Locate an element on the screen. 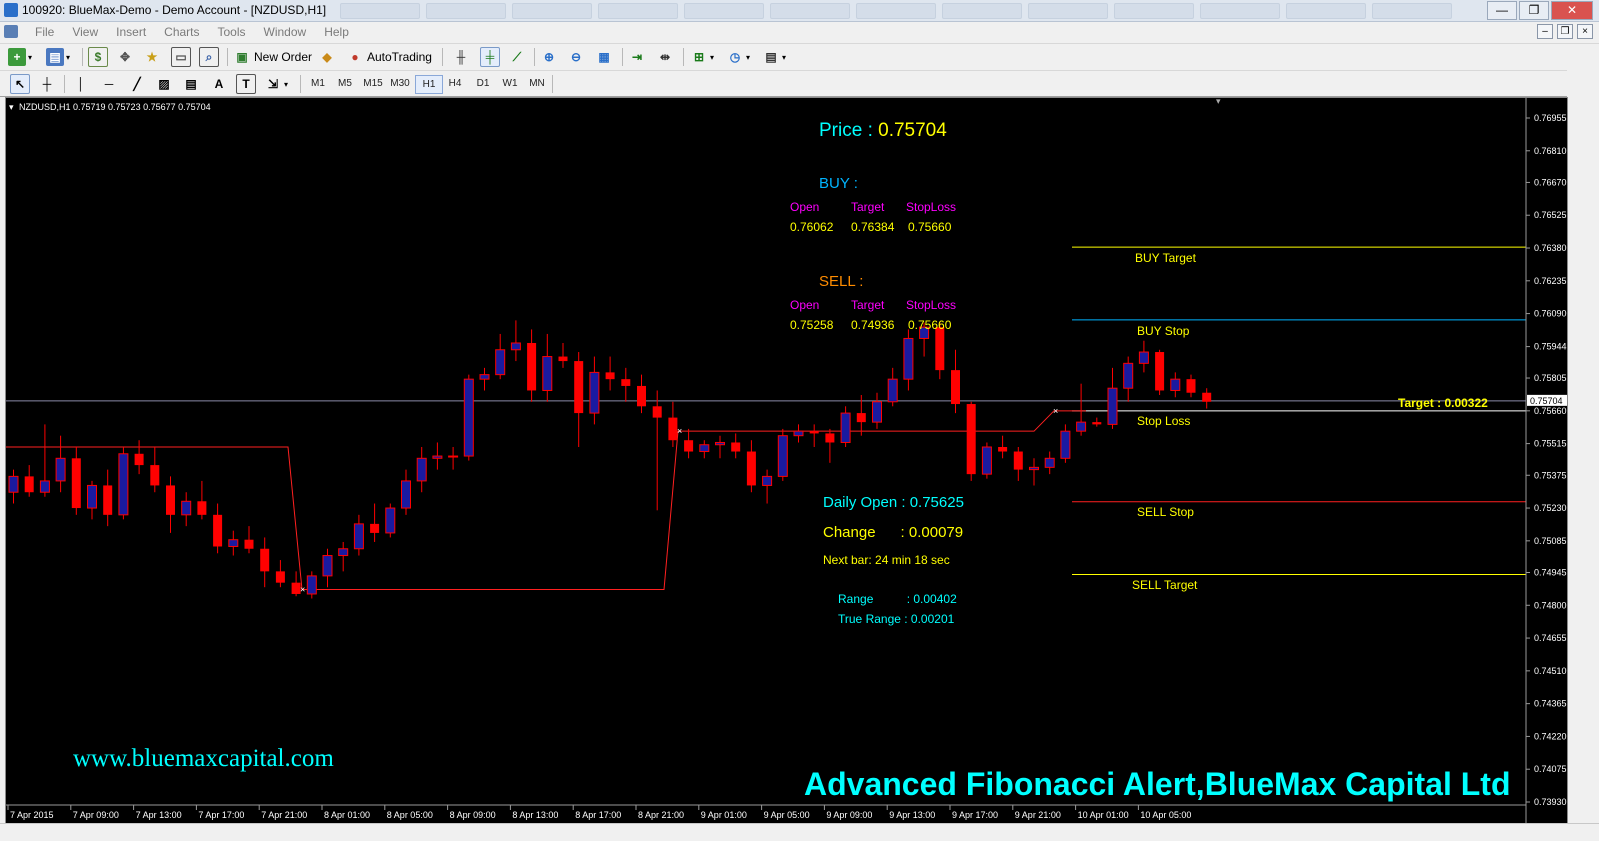  menu-insert: Insert is located at coordinates (131, 32).